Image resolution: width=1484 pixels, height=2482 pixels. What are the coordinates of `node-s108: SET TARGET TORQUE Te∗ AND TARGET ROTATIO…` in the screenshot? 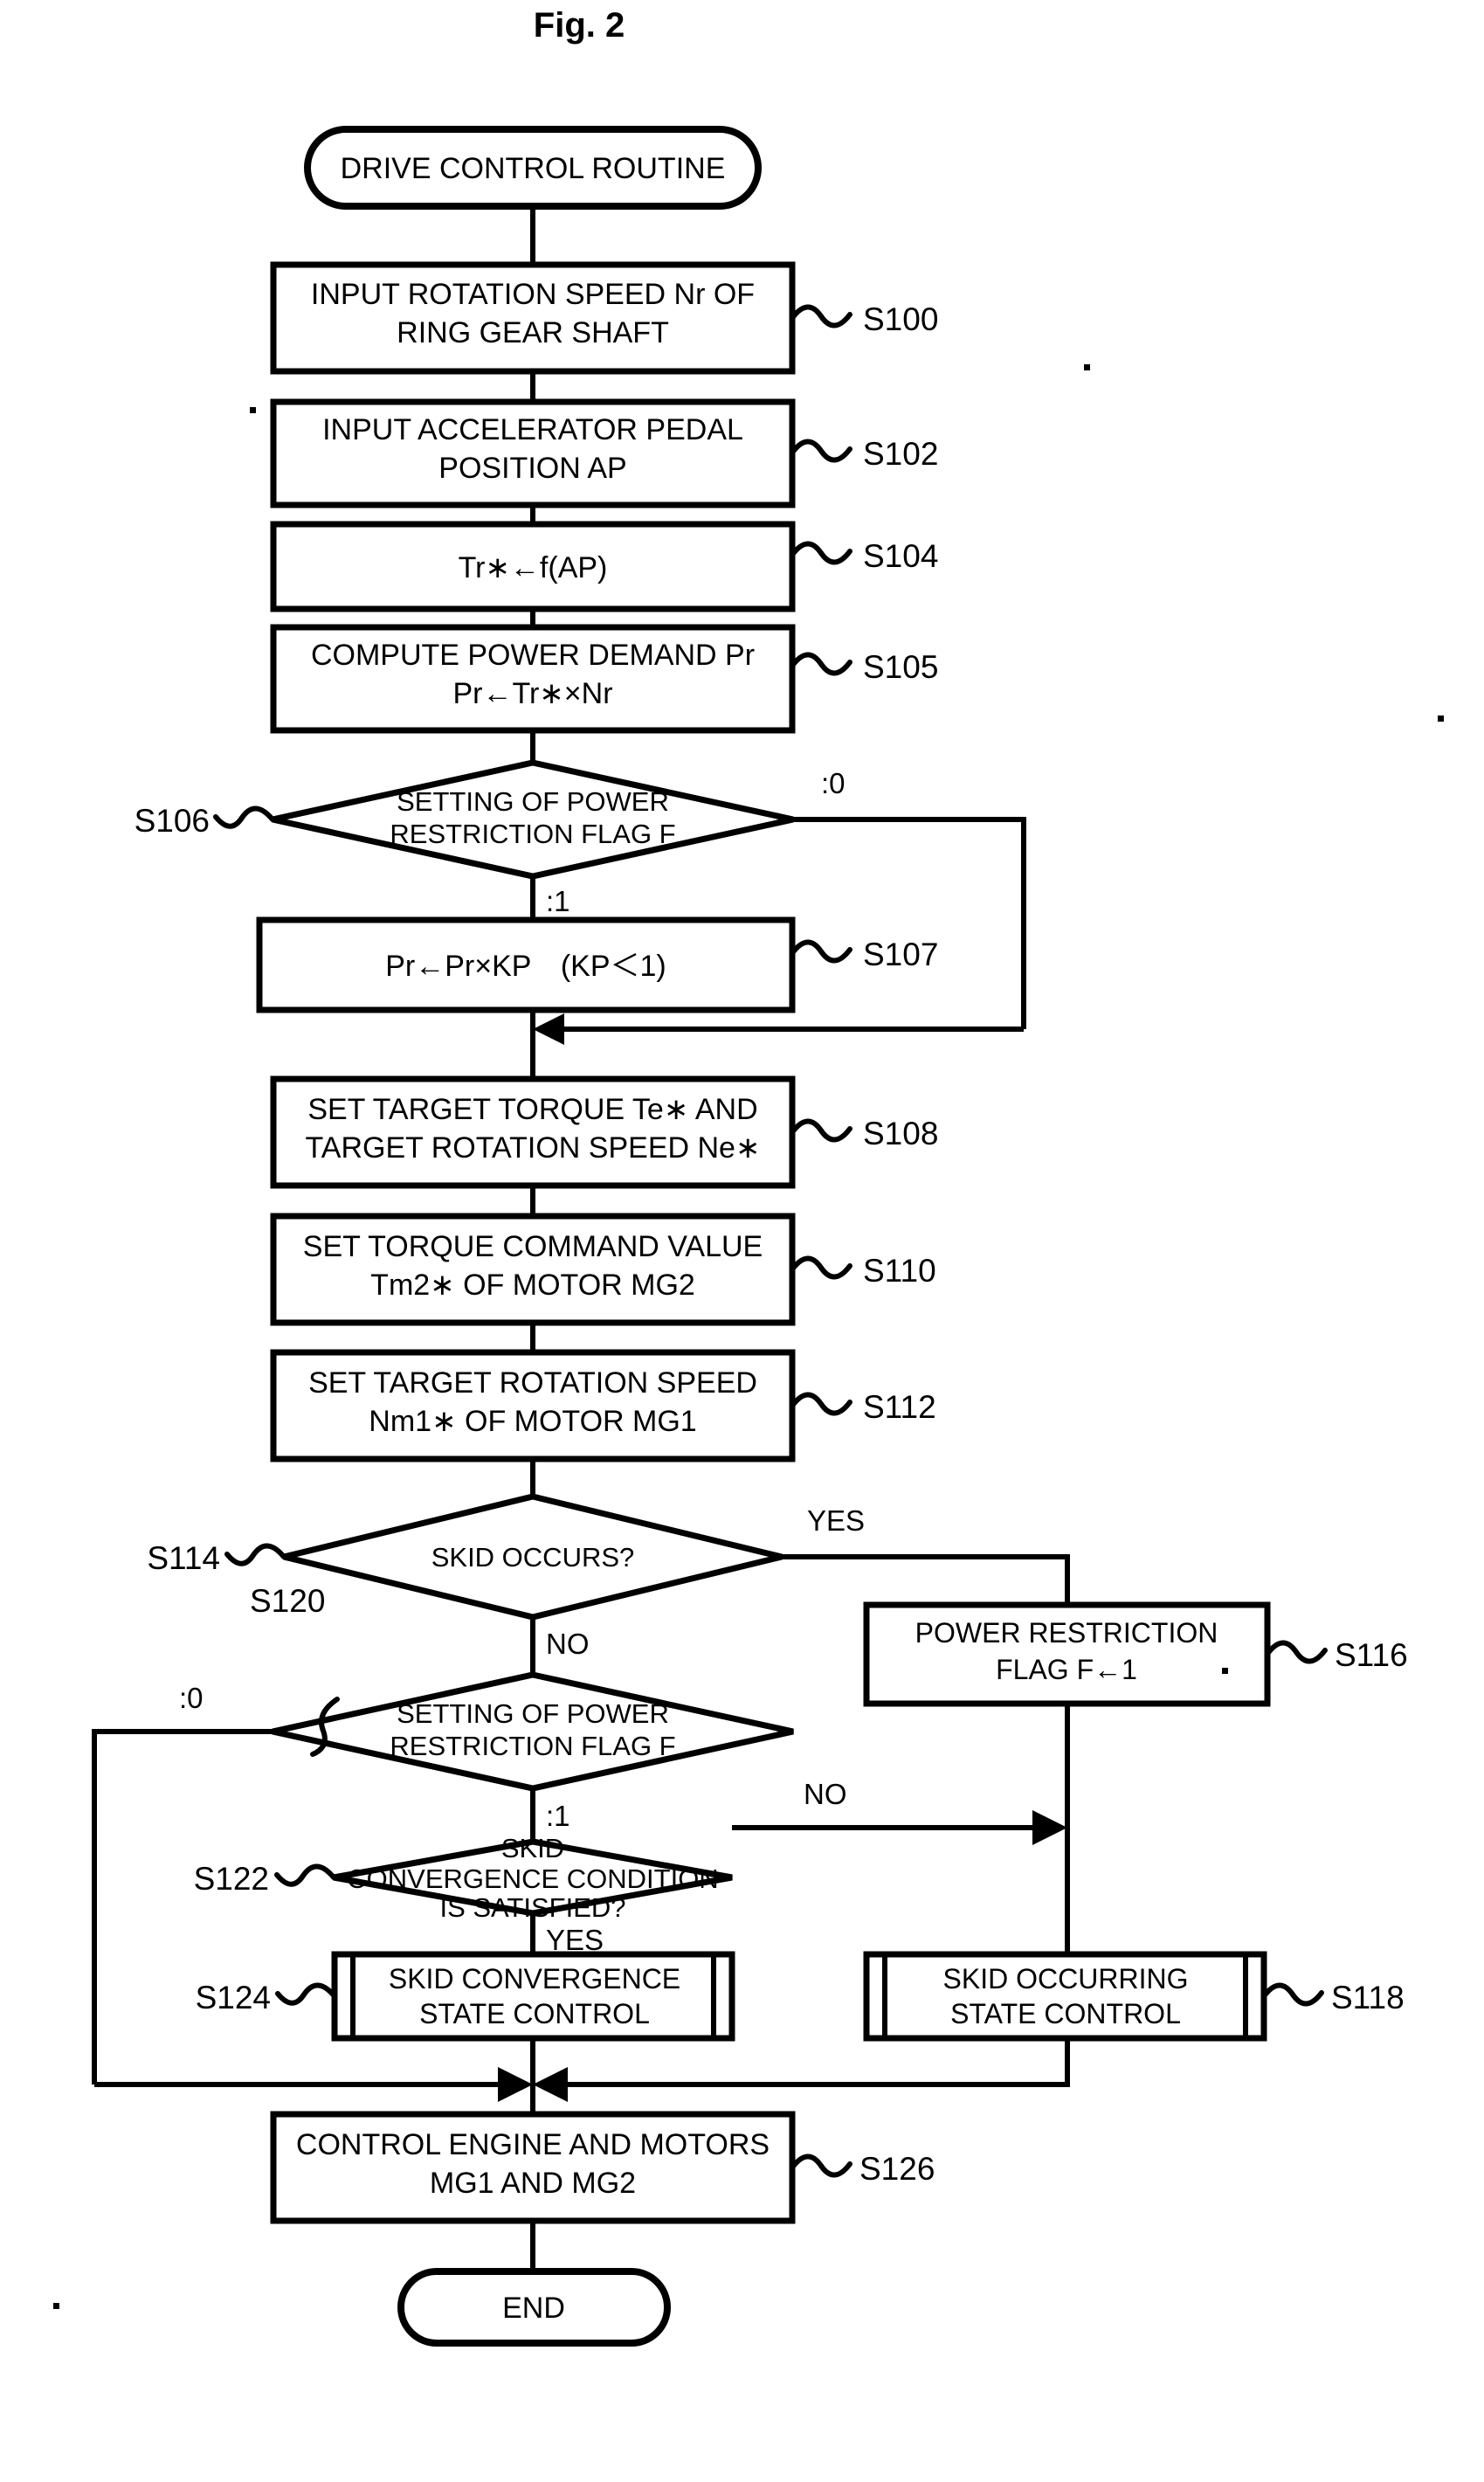 It's located at (604, 1132).